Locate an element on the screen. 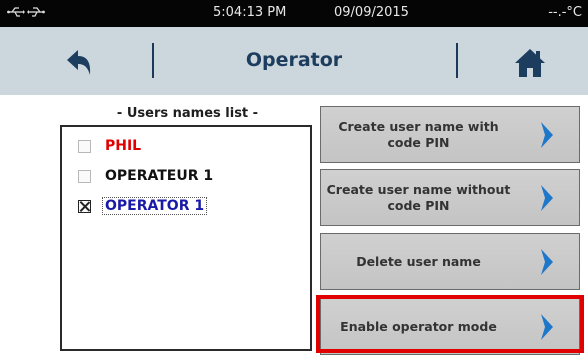 The height and width of the screenshot is (356, 588). button-label: Create user name with code PIN is located at coordinates (418, 134).